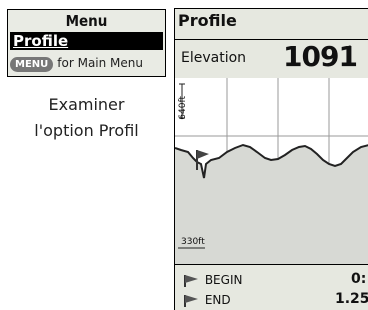 Image resolution: width=368 pixels, height=310 pixels. What do you see at coordinates (223, 280) in the screenshot?
I see `legend-begin-label: BEGIN` at bounding box center [223, 280].